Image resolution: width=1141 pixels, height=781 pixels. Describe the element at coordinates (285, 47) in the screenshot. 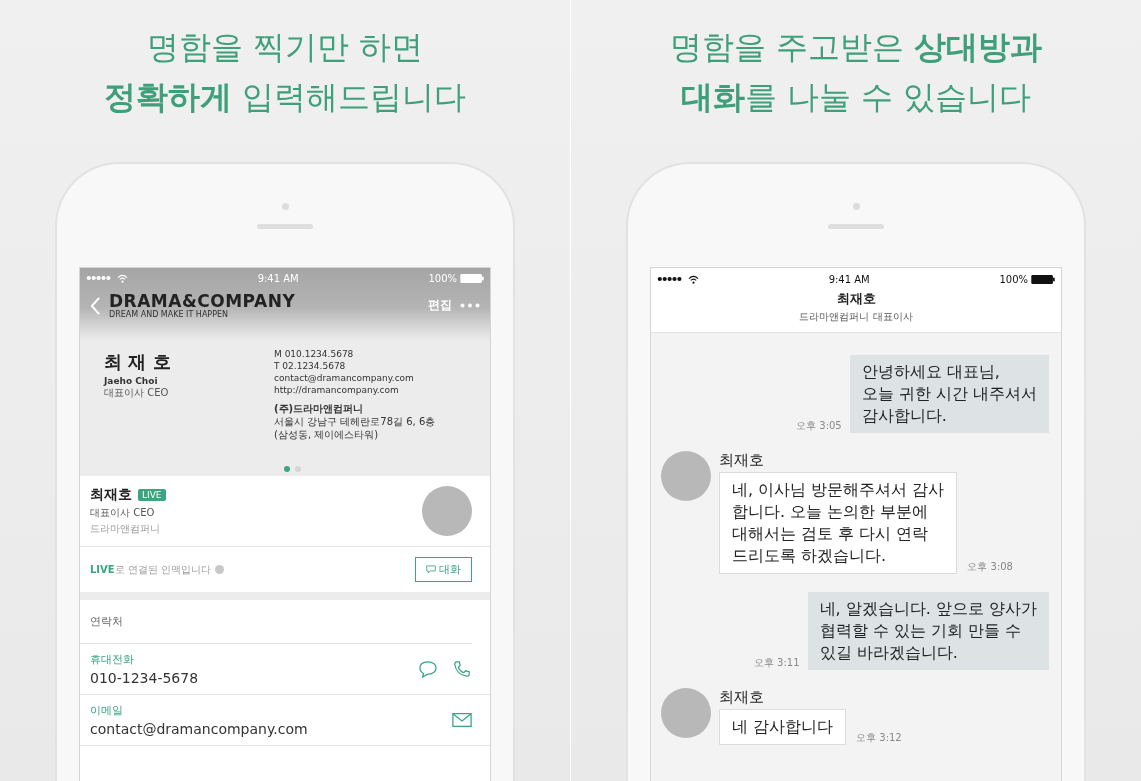

I see `headline-line: 명함을 찍기만 하면` at that location.